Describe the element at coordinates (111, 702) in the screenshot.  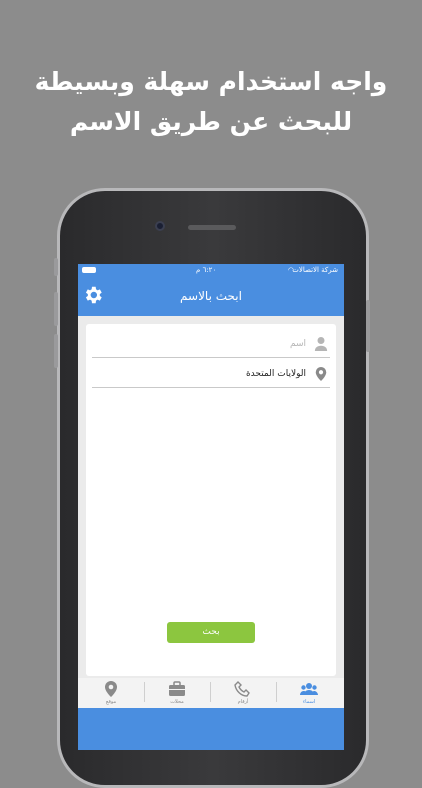
I see `tab-location-label: موقع` at that location.